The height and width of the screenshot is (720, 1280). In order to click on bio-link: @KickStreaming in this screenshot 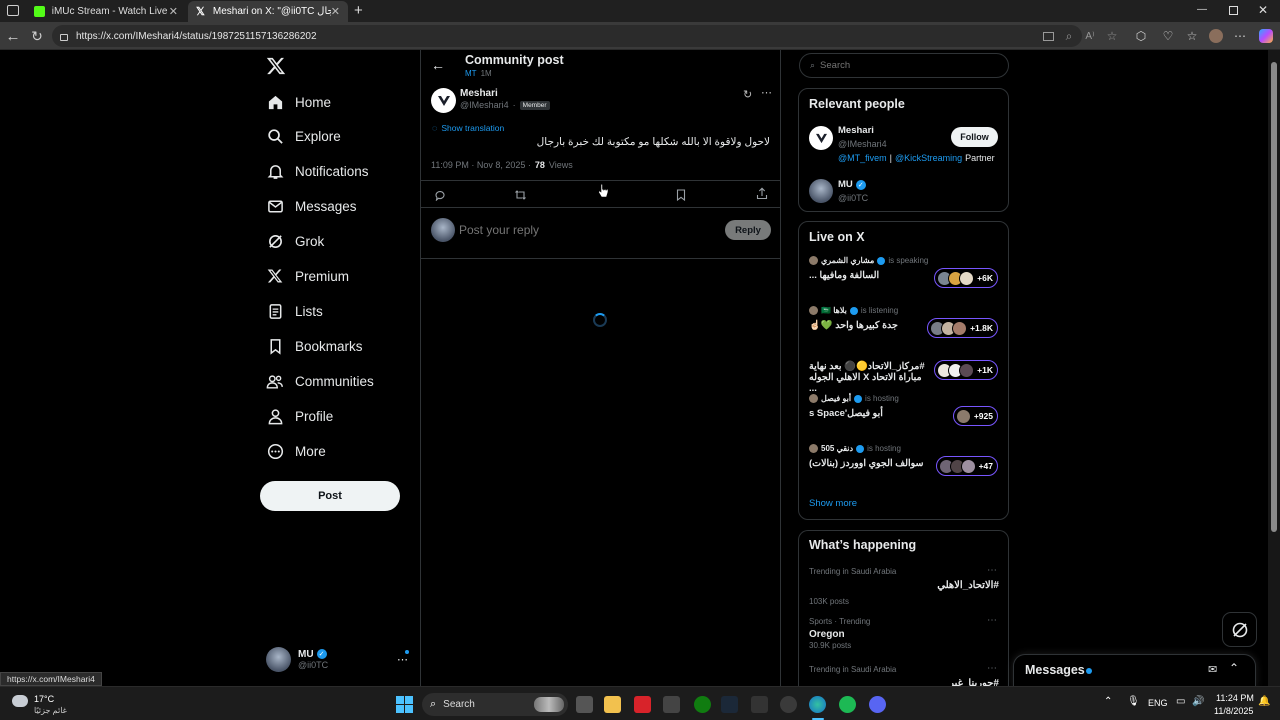, I will do `click(928, 158)`.